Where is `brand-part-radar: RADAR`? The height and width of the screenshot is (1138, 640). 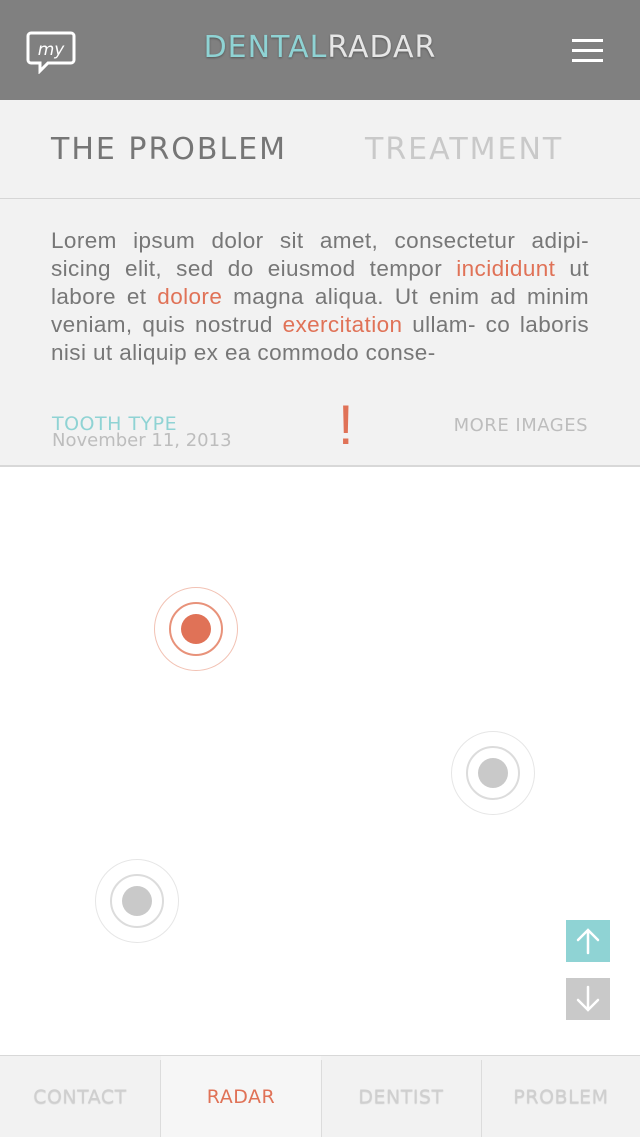 brand-part-radar: RADAR is located at coordinates (382, 47).